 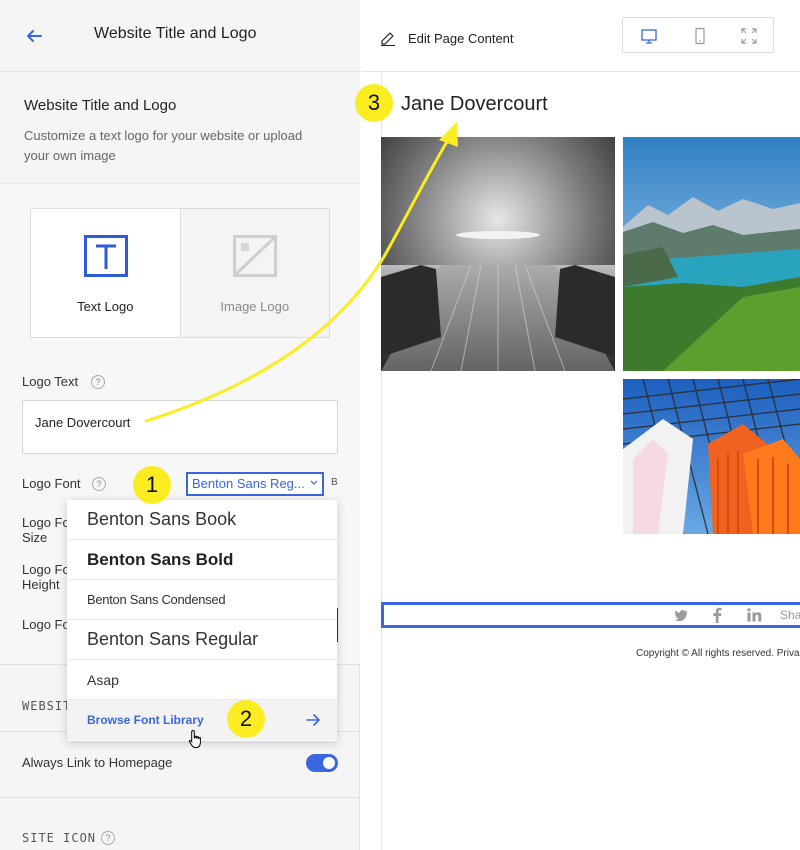 I want to click on font-weight-tag: B, so click(x=334, y=482).